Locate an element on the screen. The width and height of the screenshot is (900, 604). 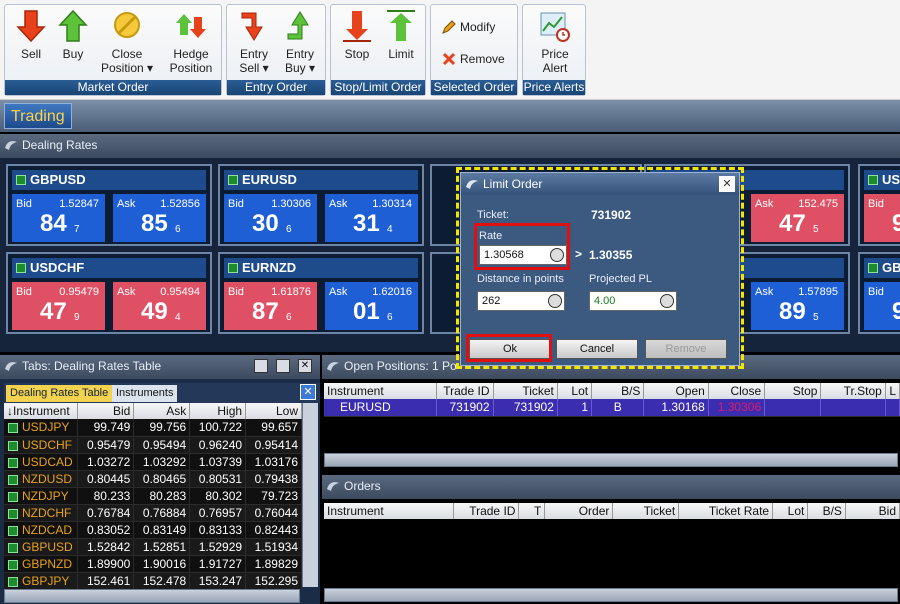
ask-label: Ask is located at coordinates (126, 292).